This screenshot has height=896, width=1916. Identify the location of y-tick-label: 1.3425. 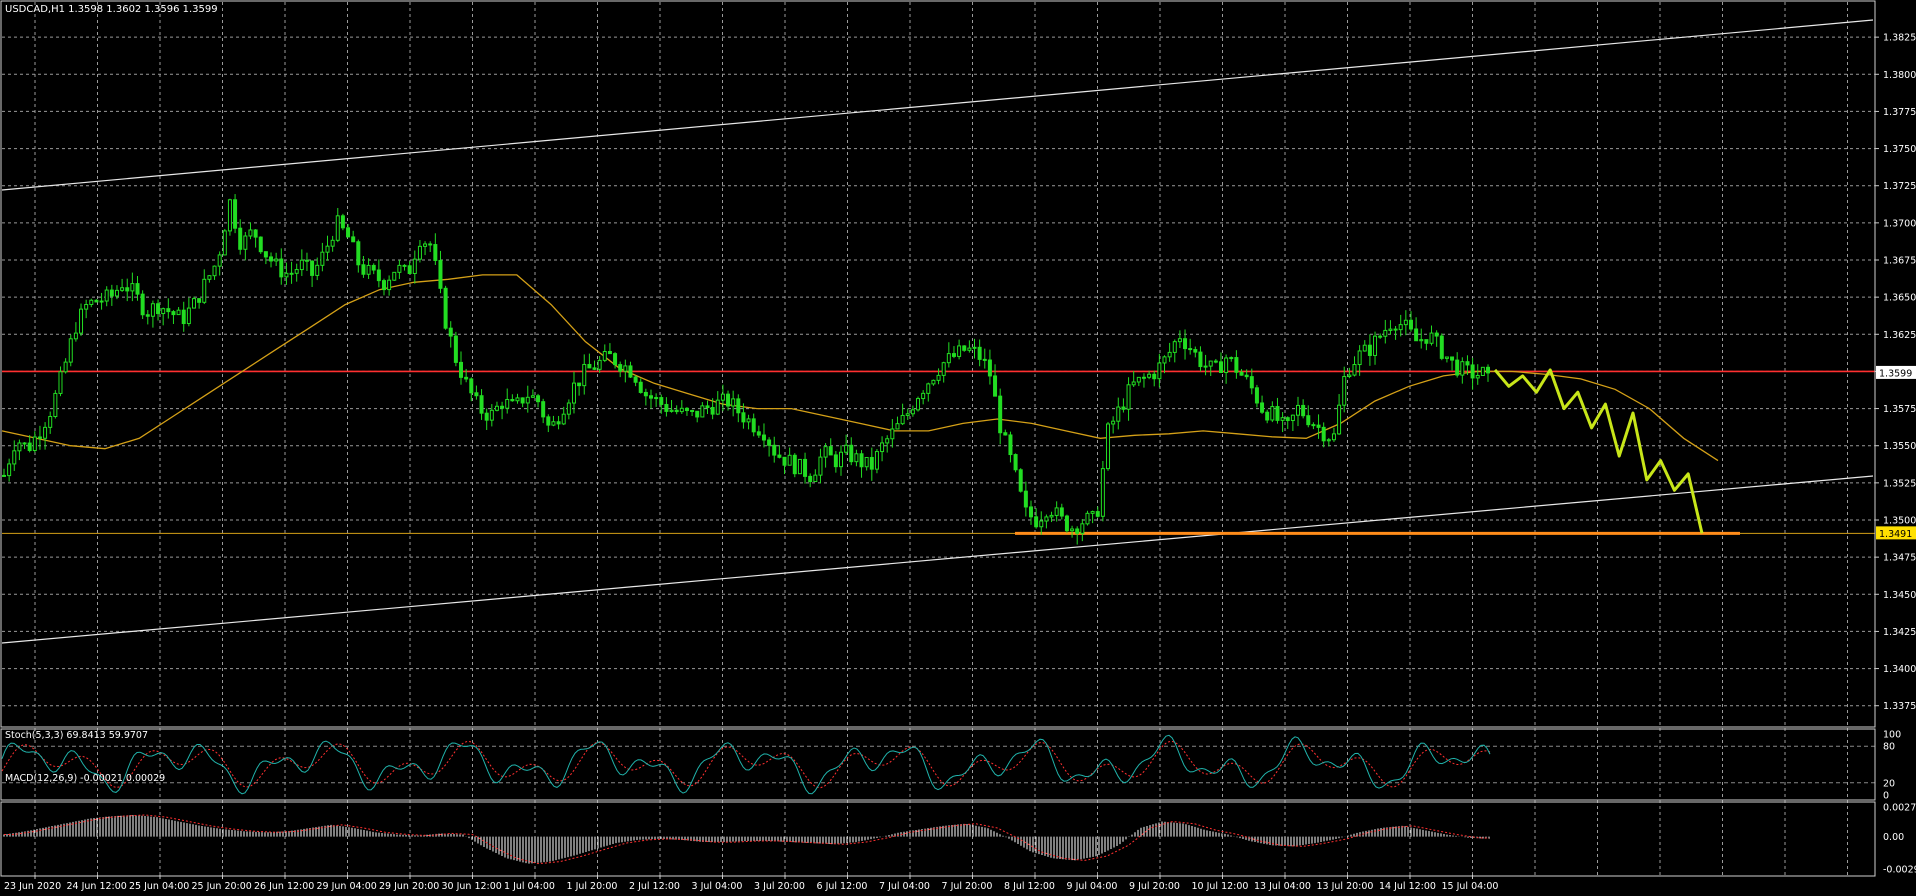
(1899, 632).